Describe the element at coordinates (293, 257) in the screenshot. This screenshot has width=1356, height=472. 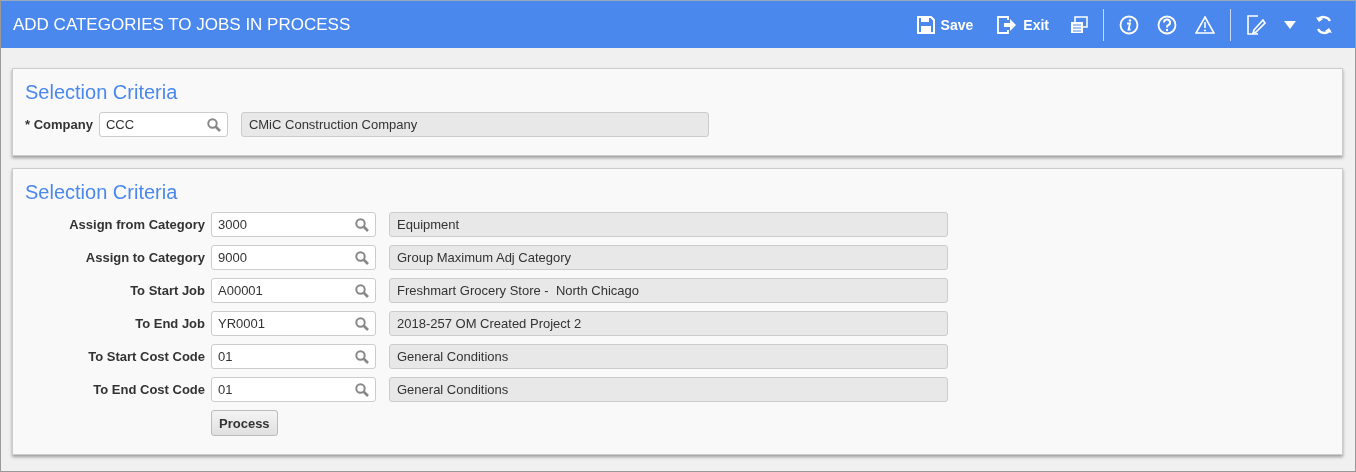
I see `lookup-field: 9000` at that location.